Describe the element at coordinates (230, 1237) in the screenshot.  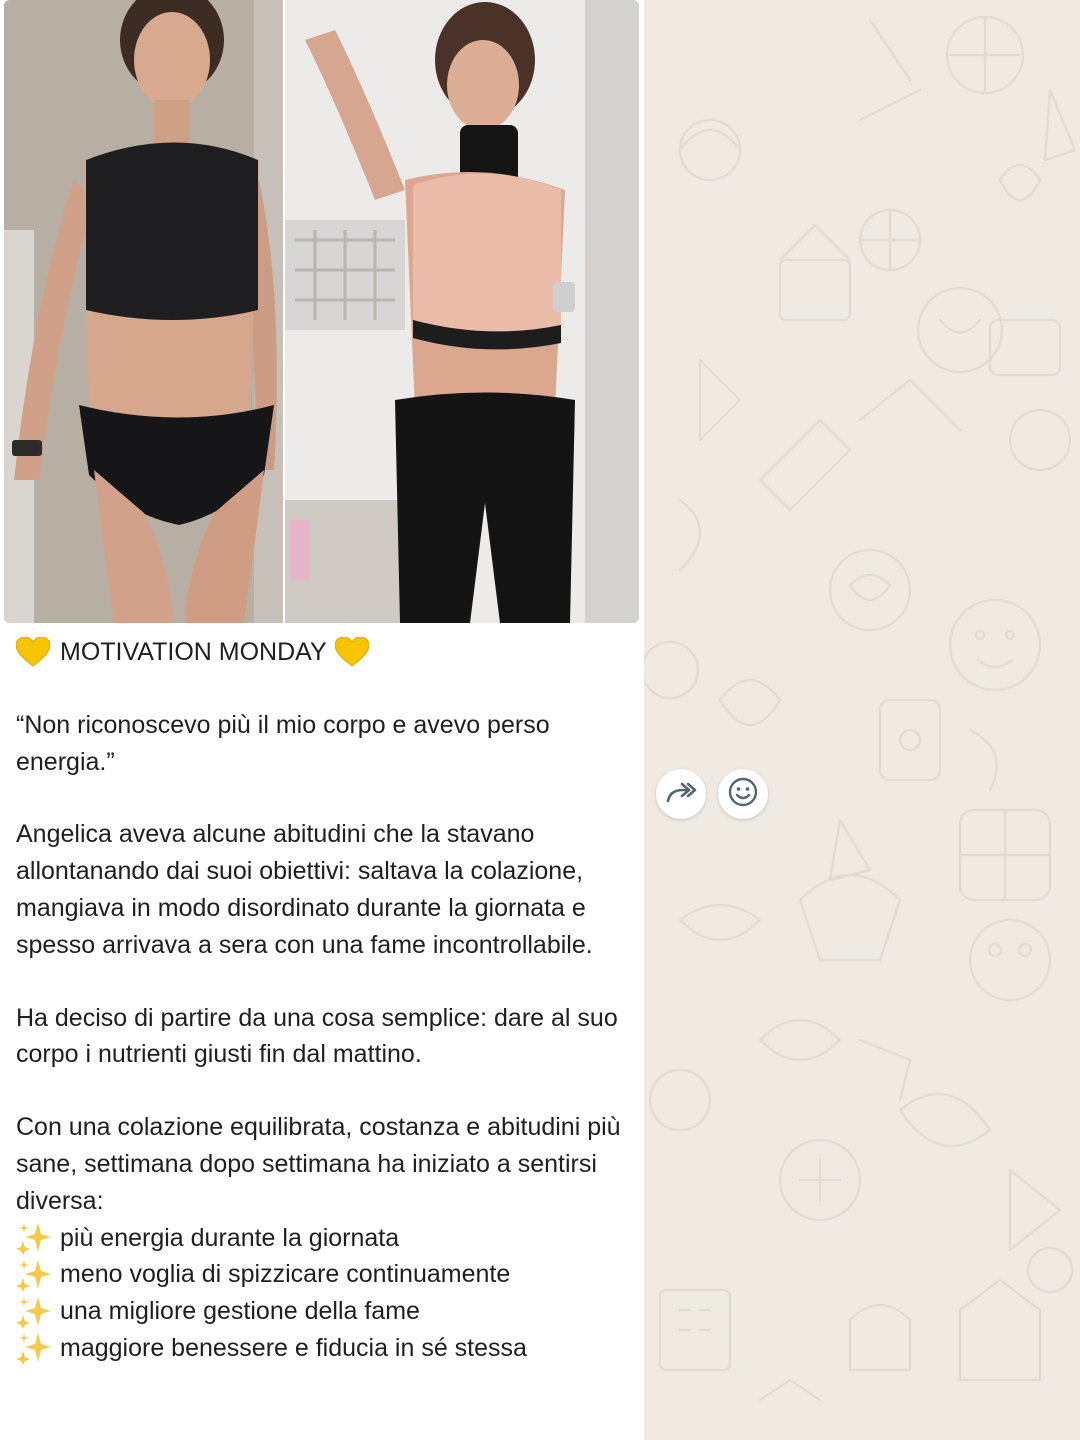
I see `bullet-text: più energia durante la giornata` at that location.